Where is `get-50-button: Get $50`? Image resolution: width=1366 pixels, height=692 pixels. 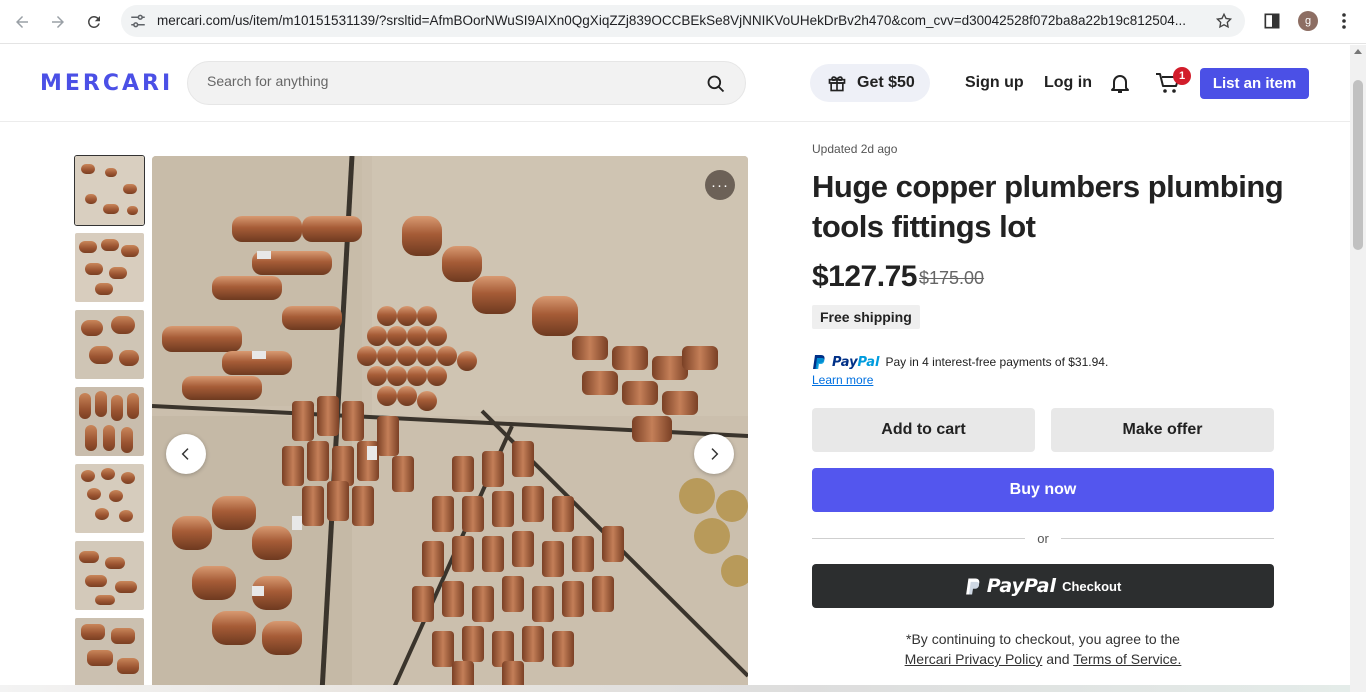
get-50-button: Get $50 is located at coordinates (870, 83).